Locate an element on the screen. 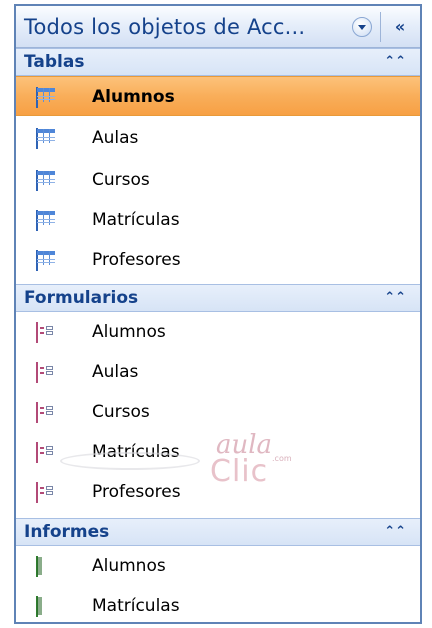  title-bar-divider is located at coordinates (380, 27).